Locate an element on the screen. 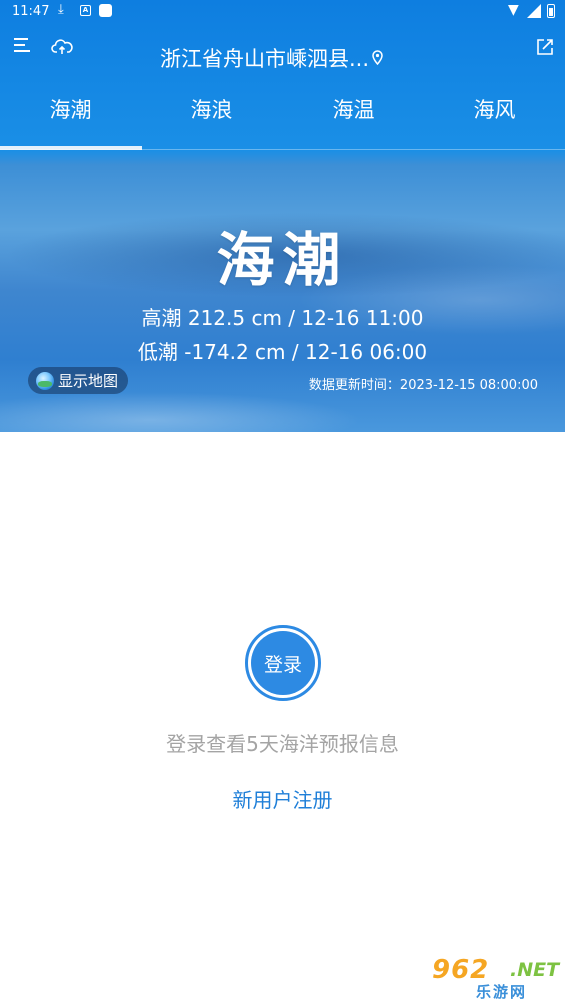 Image resolution: width=565 pixels, height=1004 pixels. share-icon is located at coordinates (545, 47).